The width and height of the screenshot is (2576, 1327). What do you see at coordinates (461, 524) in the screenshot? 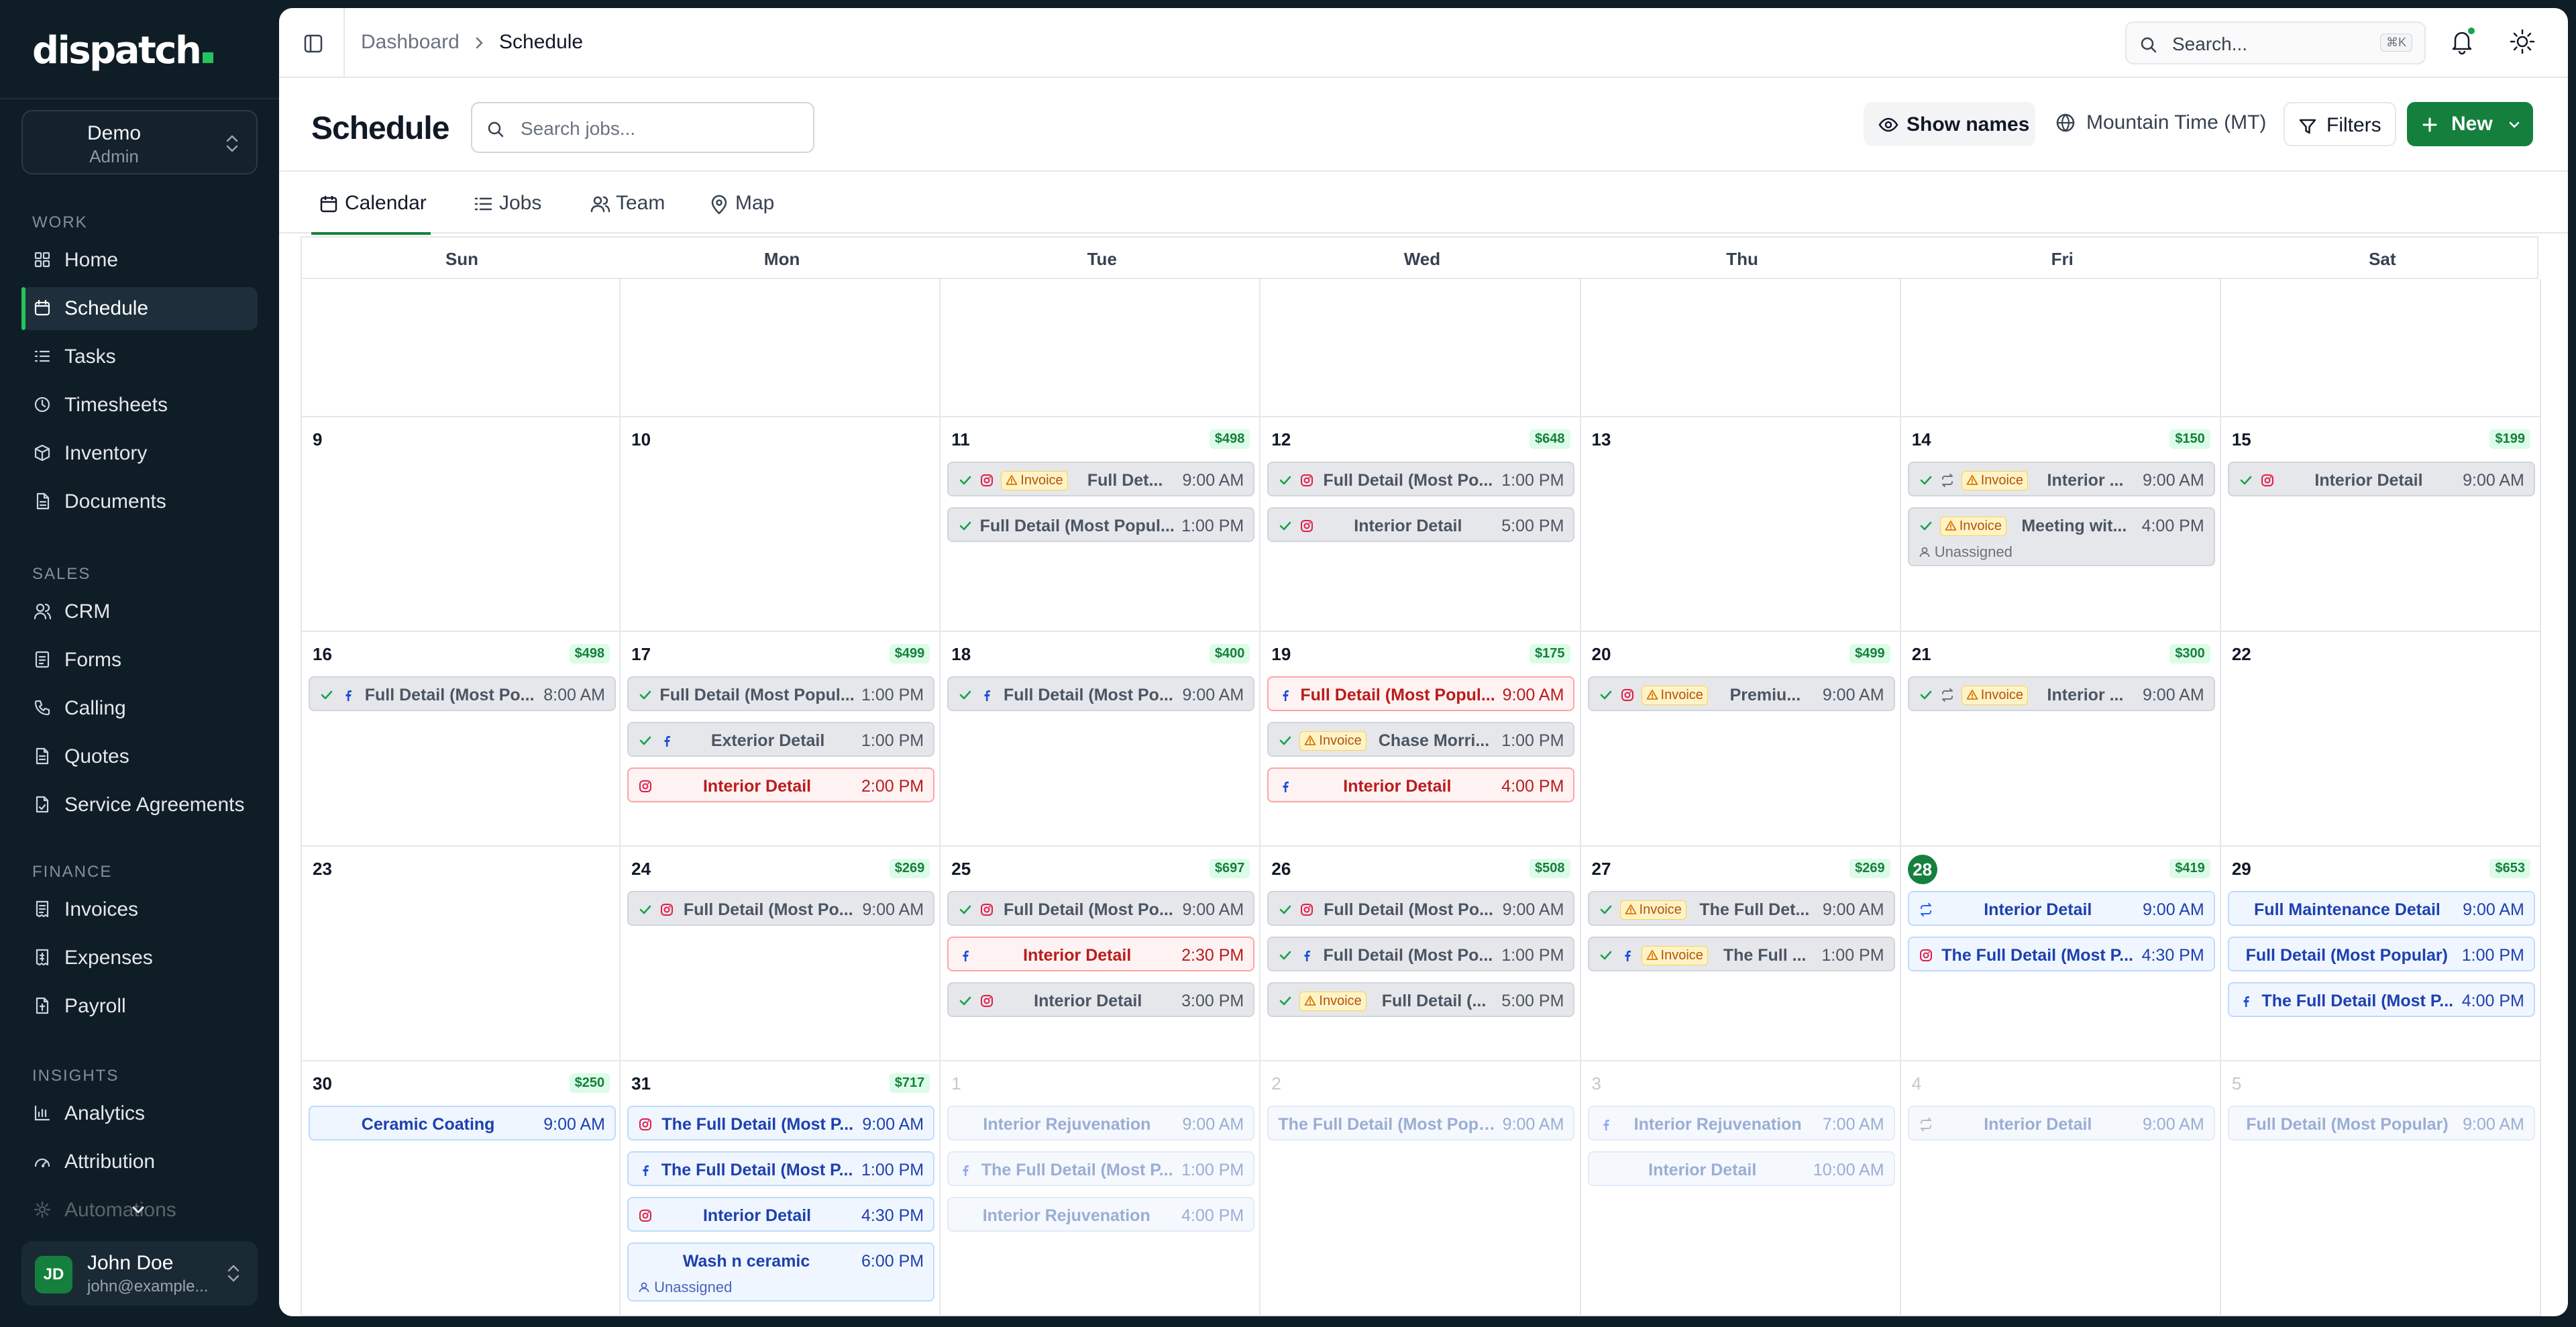
I see `calendar-day-cell: 9` at bounding box center [461, 524].